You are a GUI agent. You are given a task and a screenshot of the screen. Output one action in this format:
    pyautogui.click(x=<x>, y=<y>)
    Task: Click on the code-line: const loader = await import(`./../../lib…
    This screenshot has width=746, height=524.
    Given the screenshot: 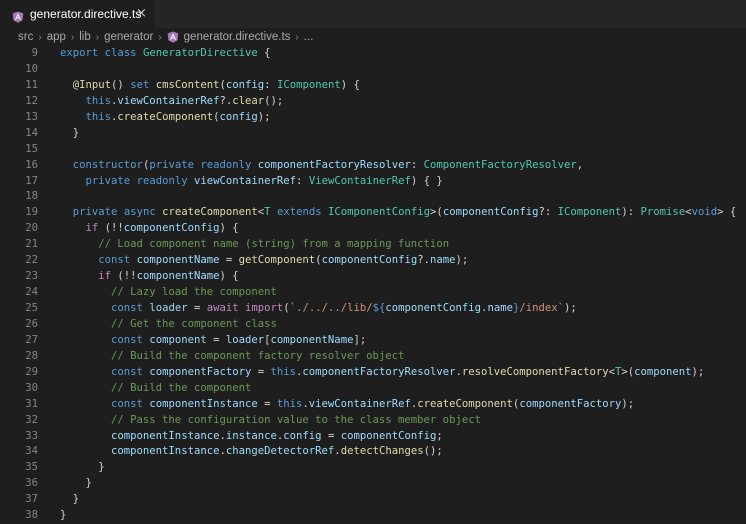 What is the action you would take?
    pyautogui.click(x=398, y=309)
    